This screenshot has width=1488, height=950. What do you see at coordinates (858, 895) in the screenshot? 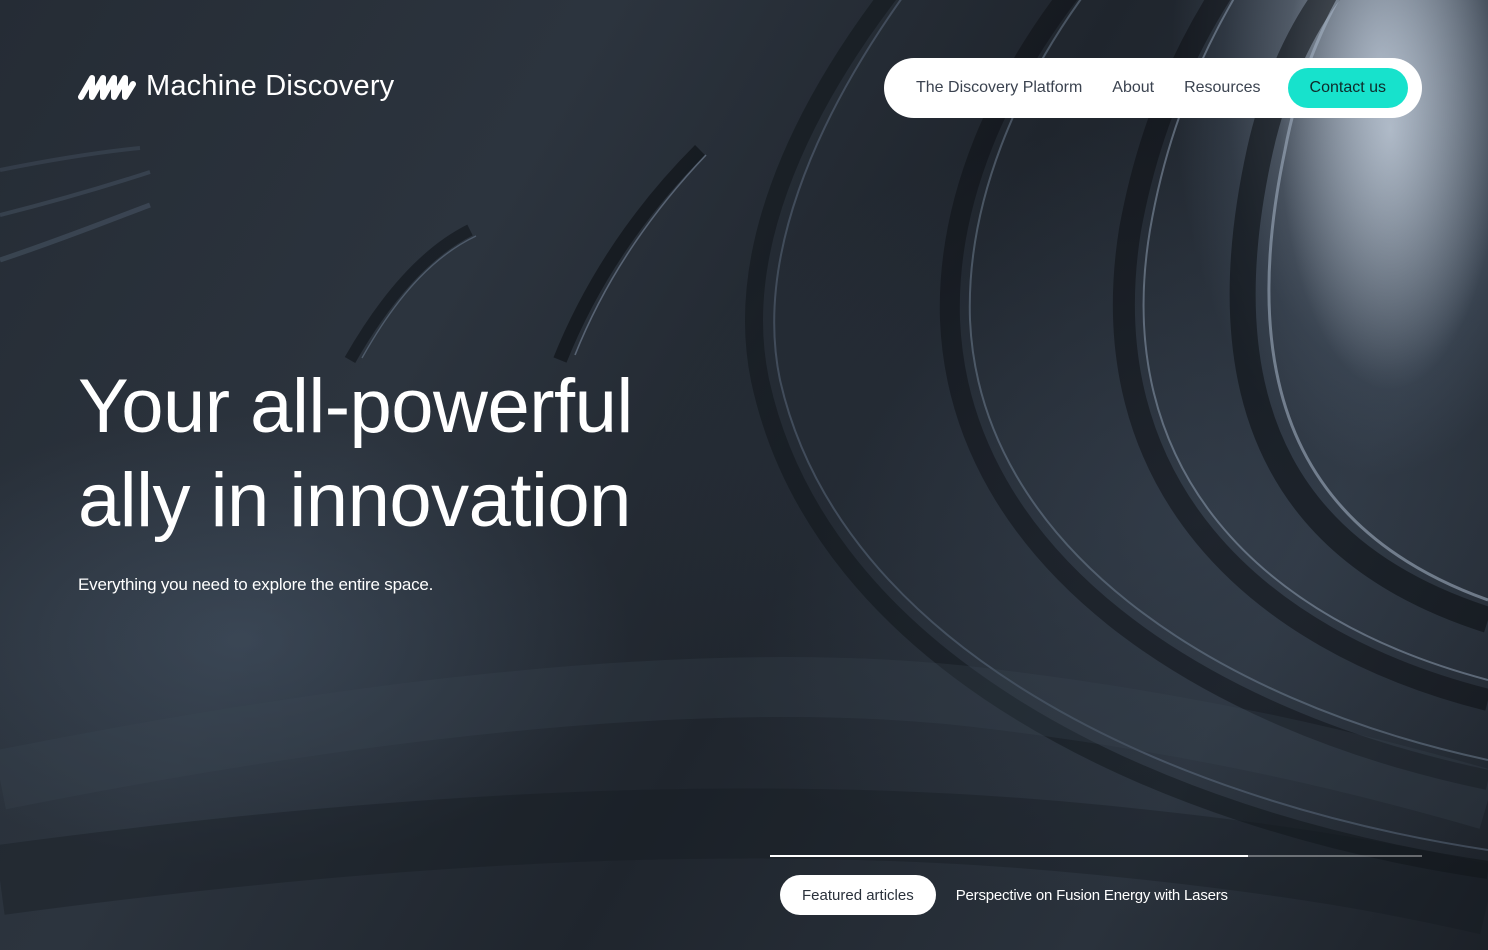
I see `featured-articles-button: Featured articles` at bounding box center [858, 895].